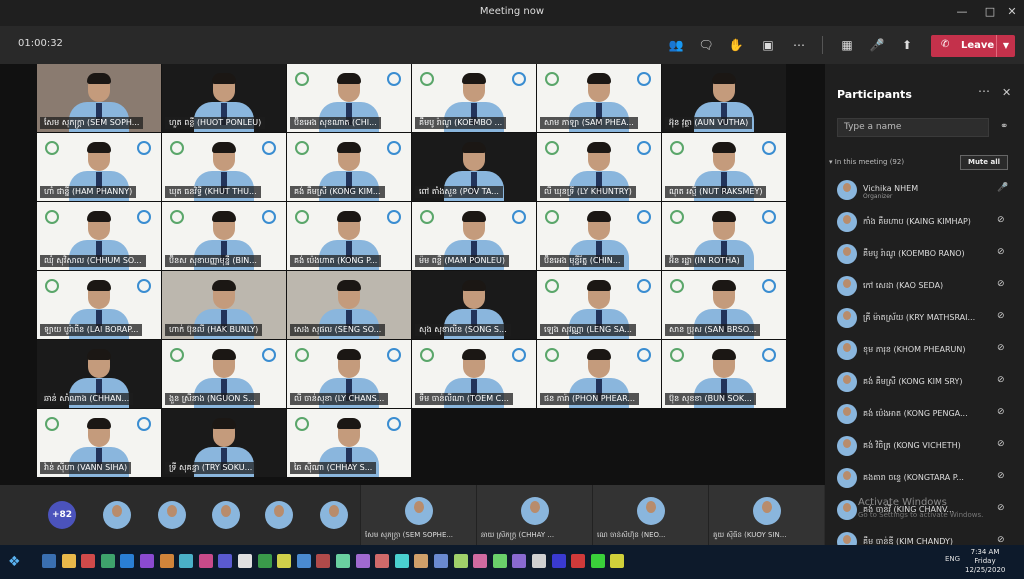  I want to click on participant-row: គង់ វិចិត្រ (KONG VICHETH) ⊘, so click(929, 446).